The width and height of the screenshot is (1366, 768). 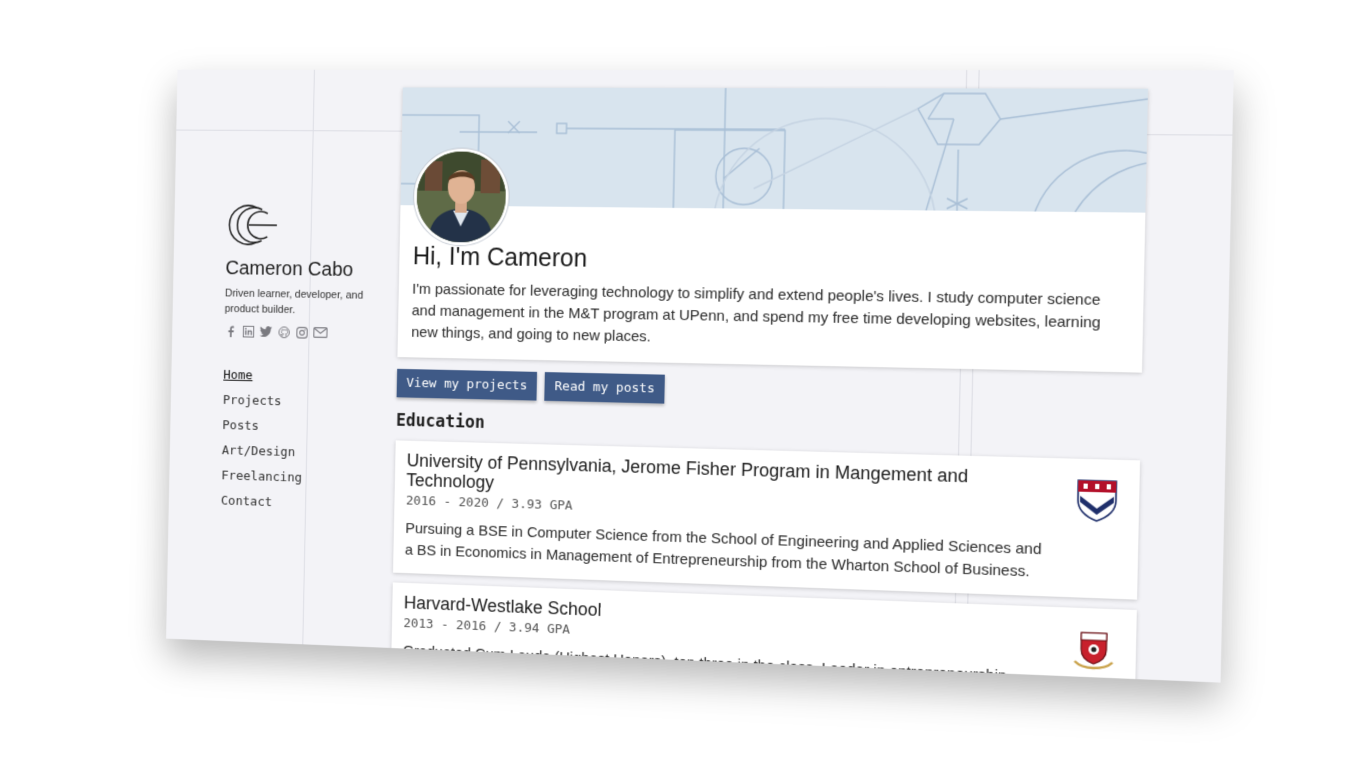 I want to click on hero-banner, so click(x=774, y=150).